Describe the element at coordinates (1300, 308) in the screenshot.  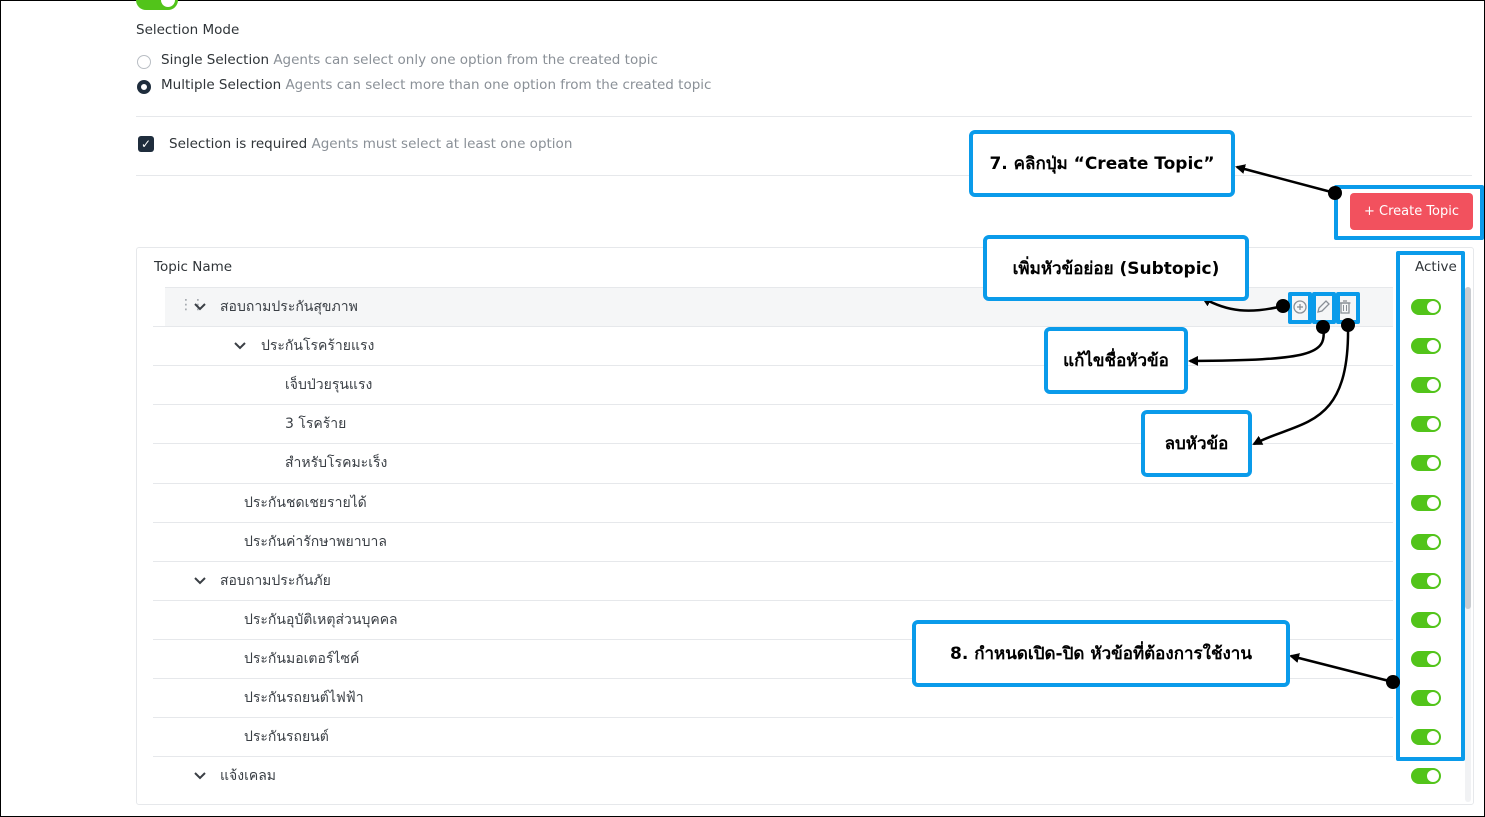
I see `add-subtopic-highlight` at that location.